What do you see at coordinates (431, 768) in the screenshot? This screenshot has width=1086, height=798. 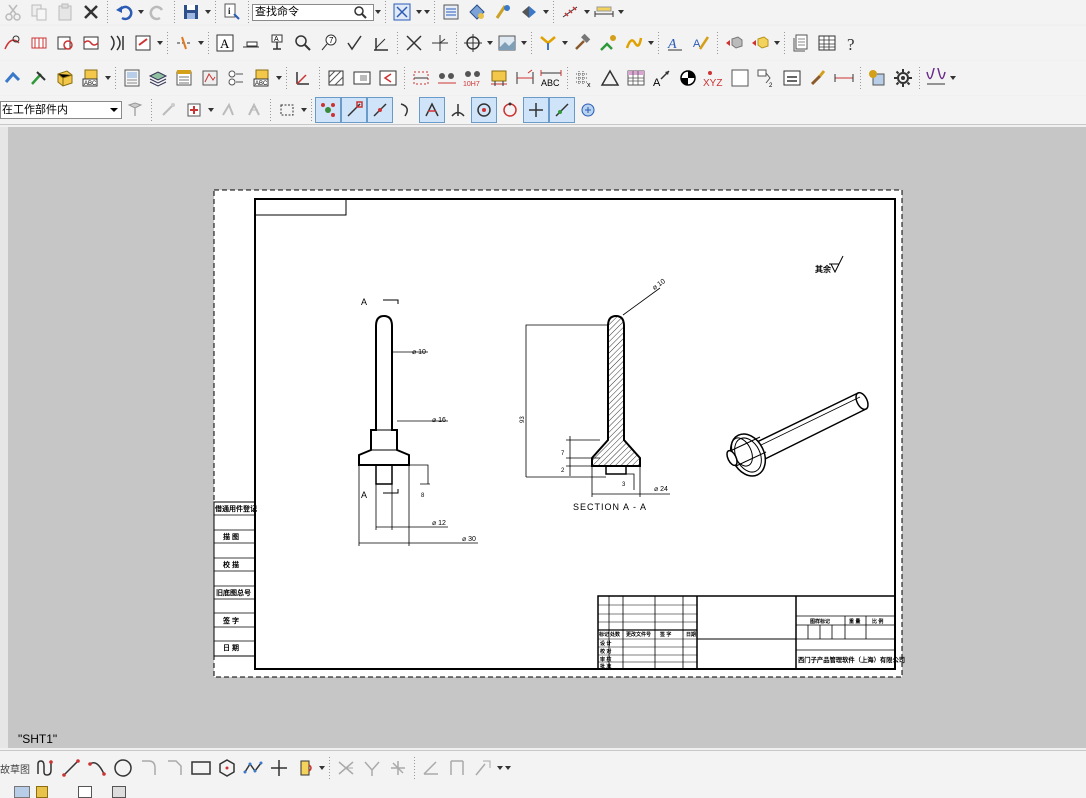 I see `constraints-icon` at bounding box center [431, 768].